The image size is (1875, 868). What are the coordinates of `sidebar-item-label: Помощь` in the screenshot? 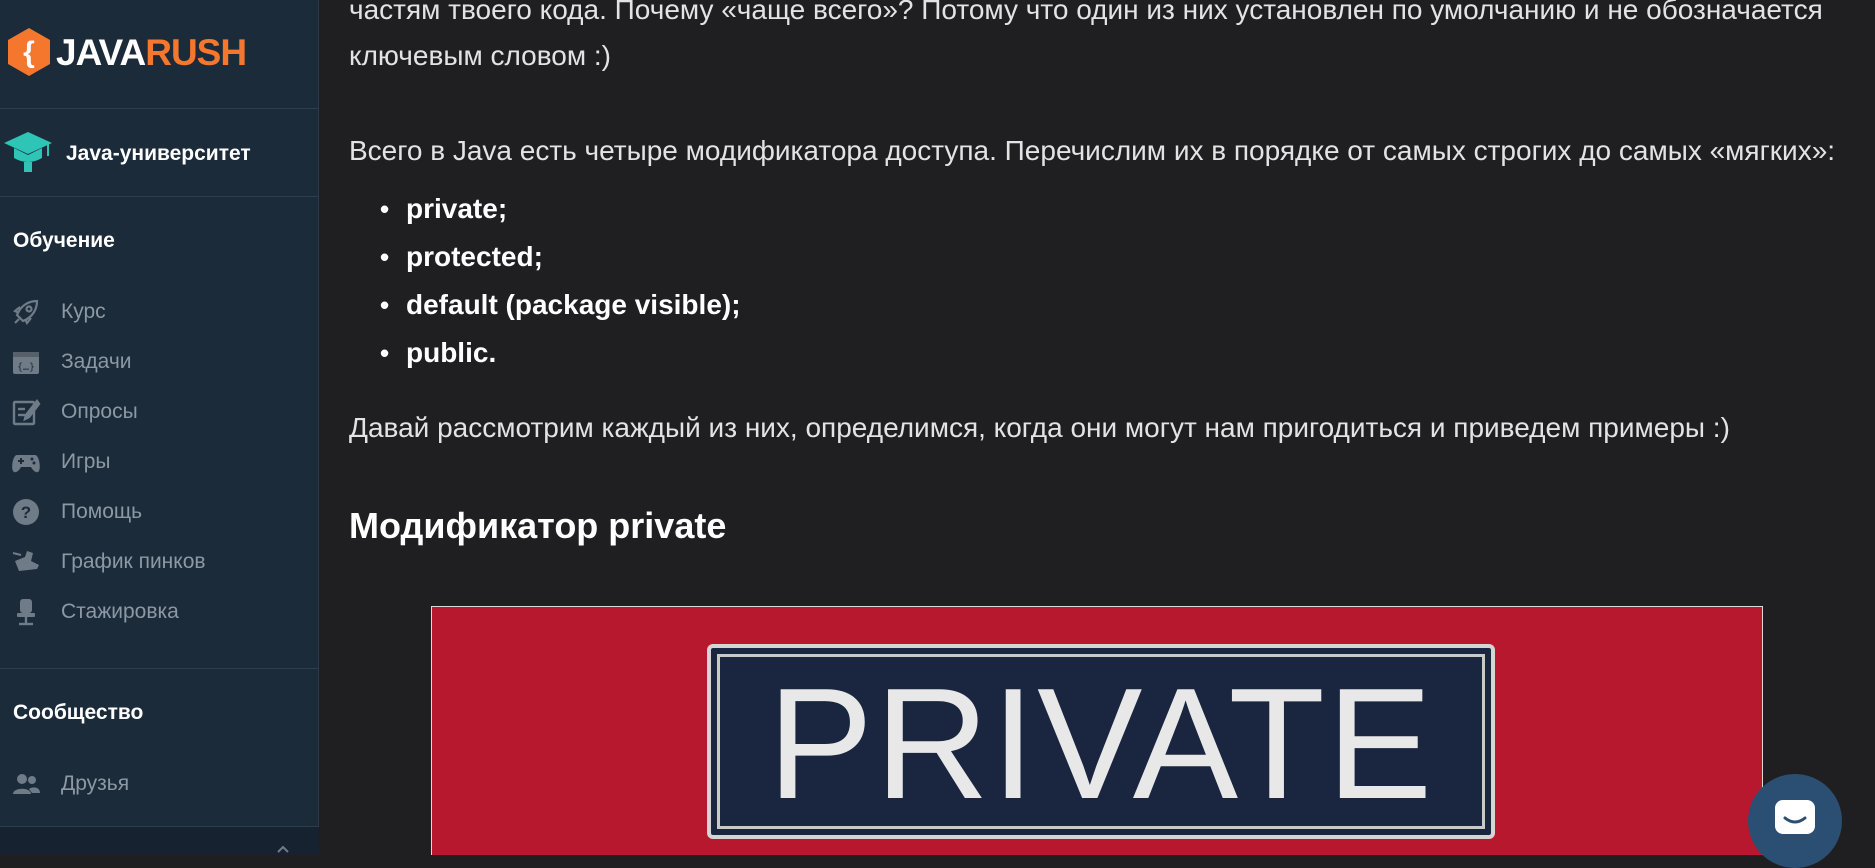 It's located at (102, 511).